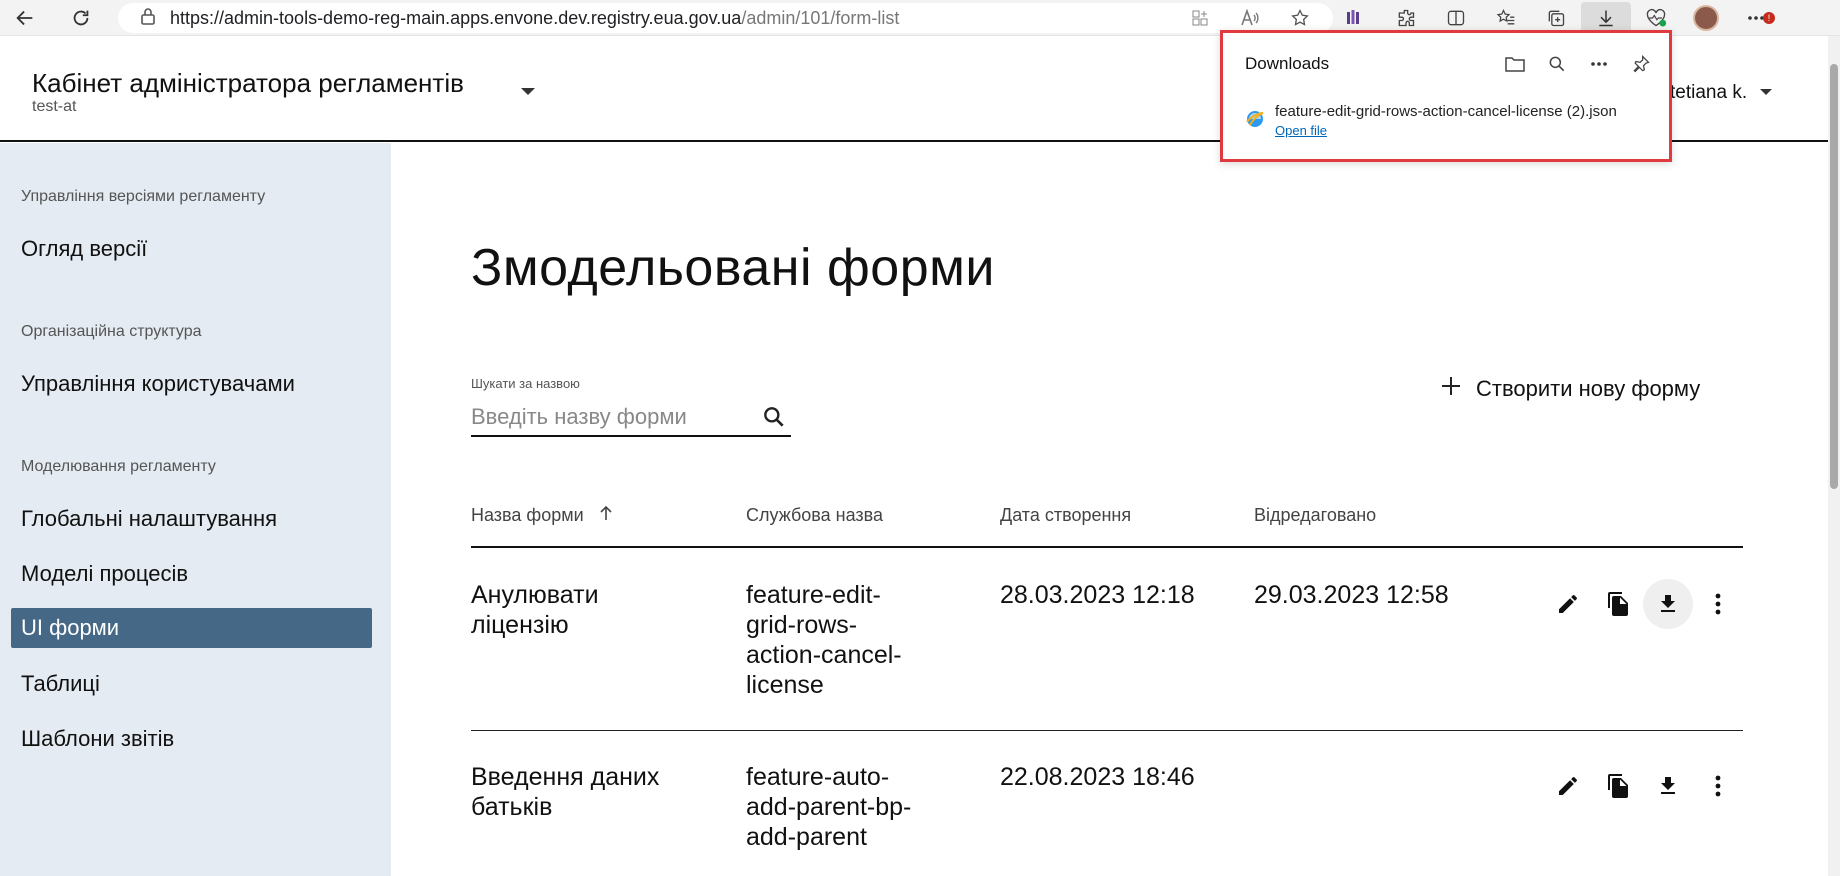 Image resolution: width=1840 pixels, height=876 pixels. I want to click on sidebar-item-process-models: Моделі процесів, so click(104, 574).